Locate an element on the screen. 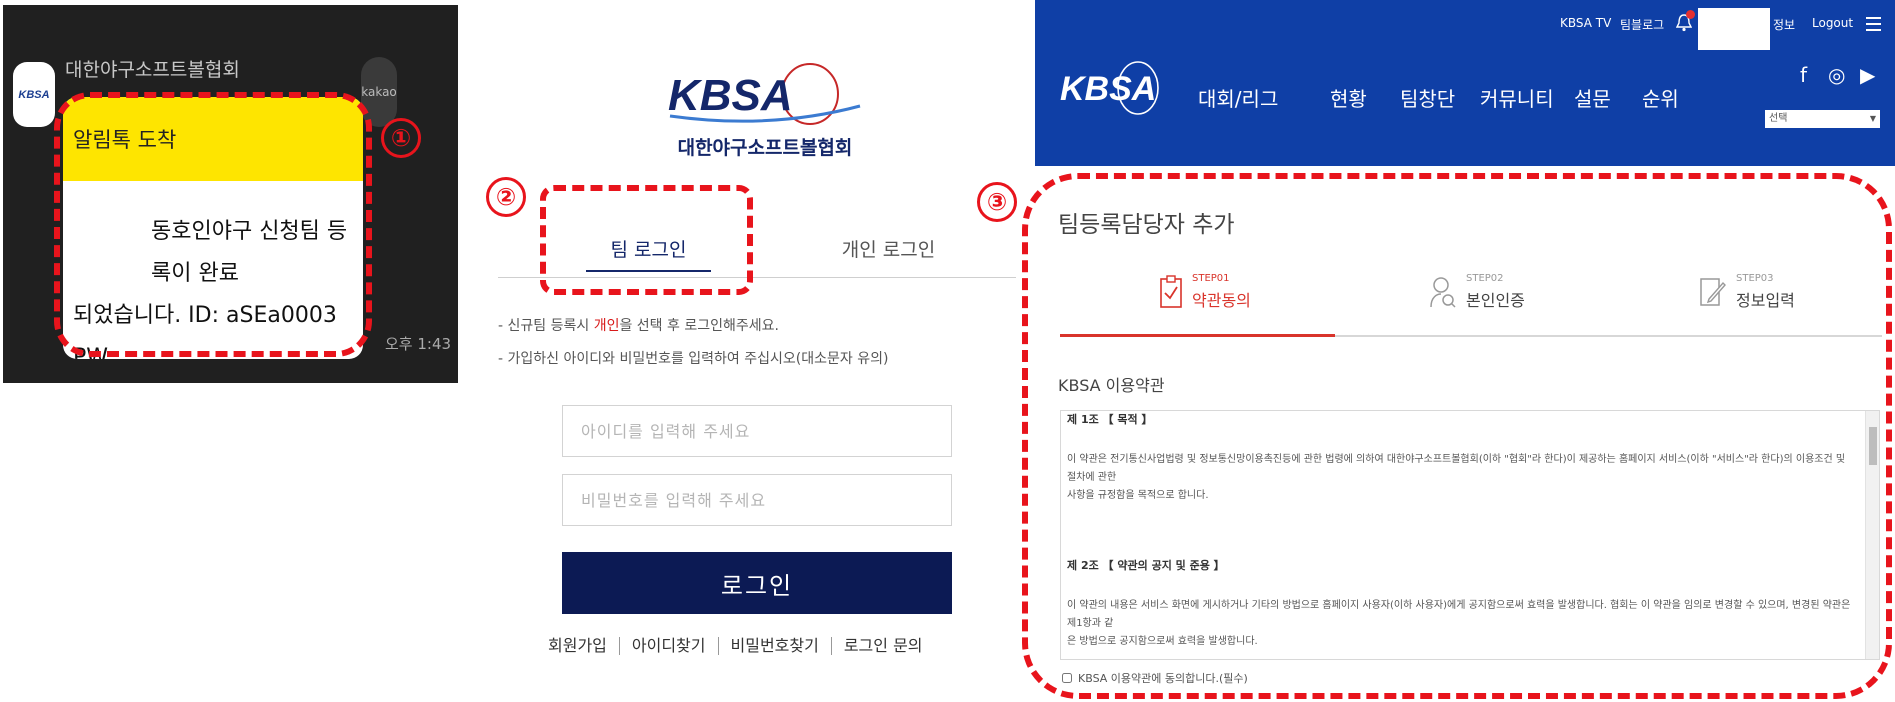  facebook-icon: f is located at coordinates (1803, 75).